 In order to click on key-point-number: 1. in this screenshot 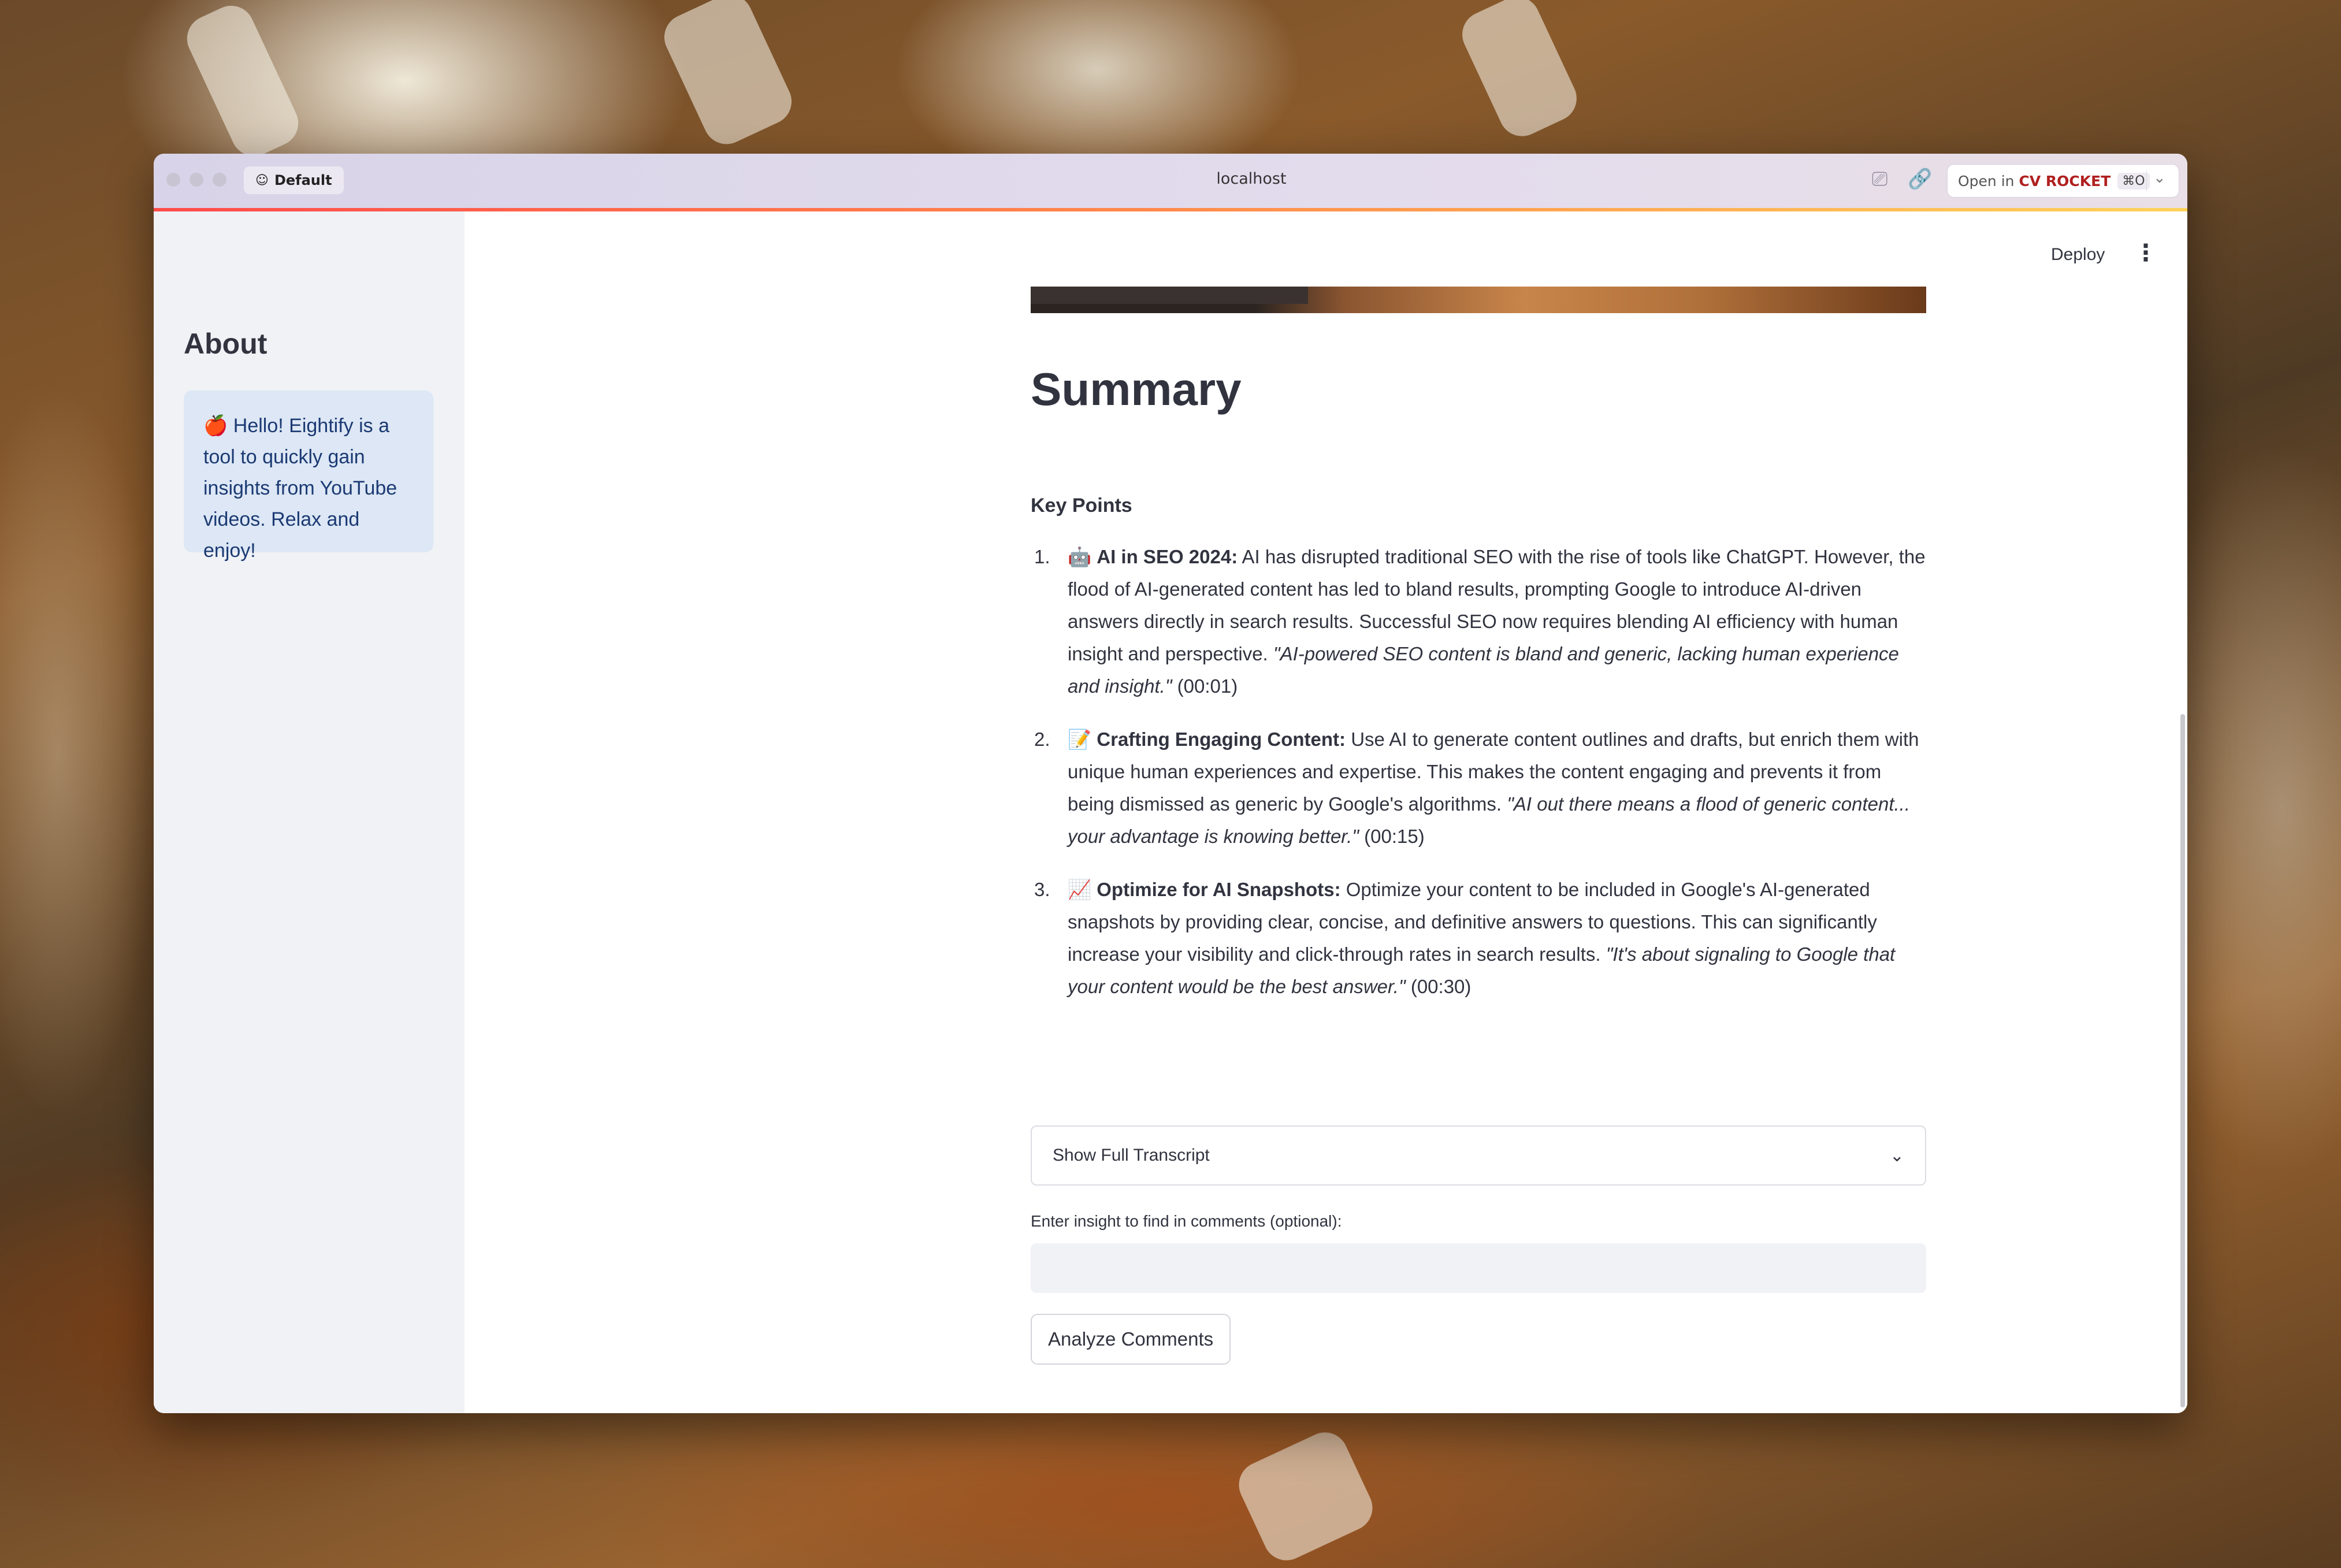, I will do `click(1042, 556)`.